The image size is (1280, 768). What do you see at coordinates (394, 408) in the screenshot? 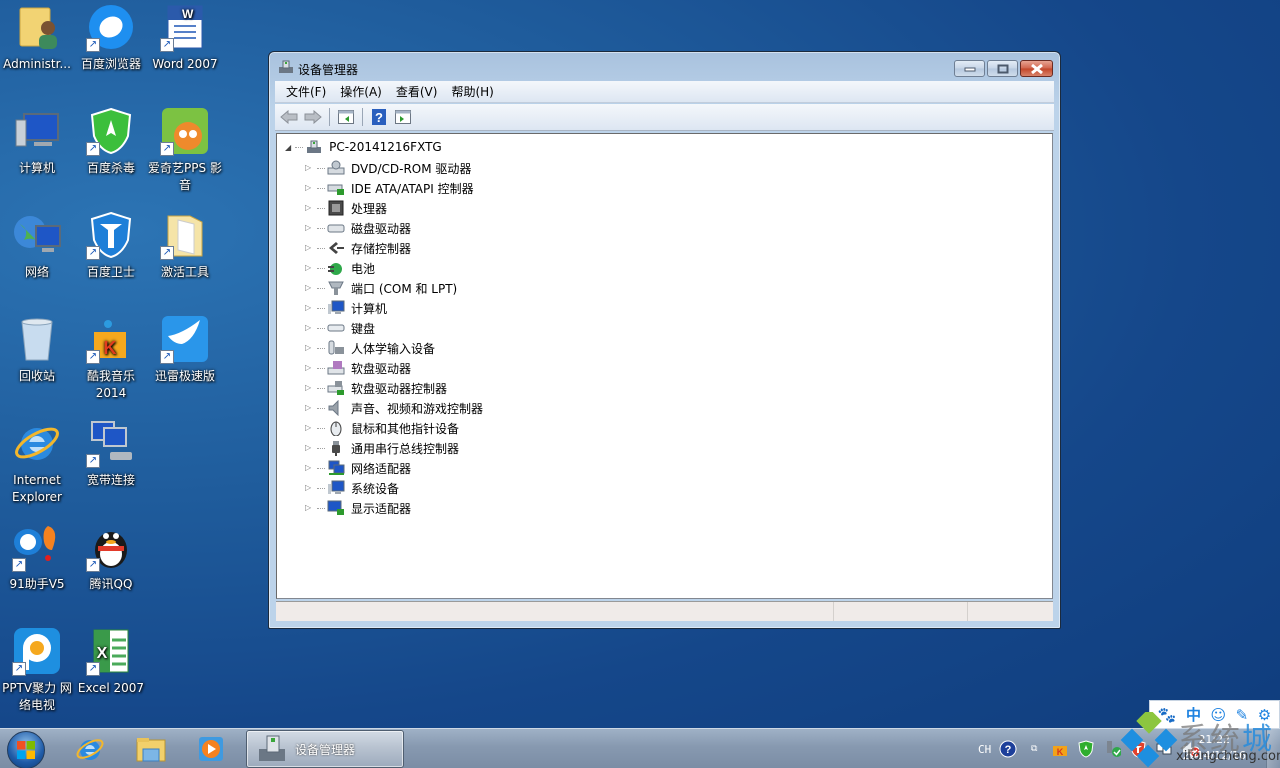
I see `tree-item: ▷ 声音、视频和游戏控制器` at bounding box center [394, 408].